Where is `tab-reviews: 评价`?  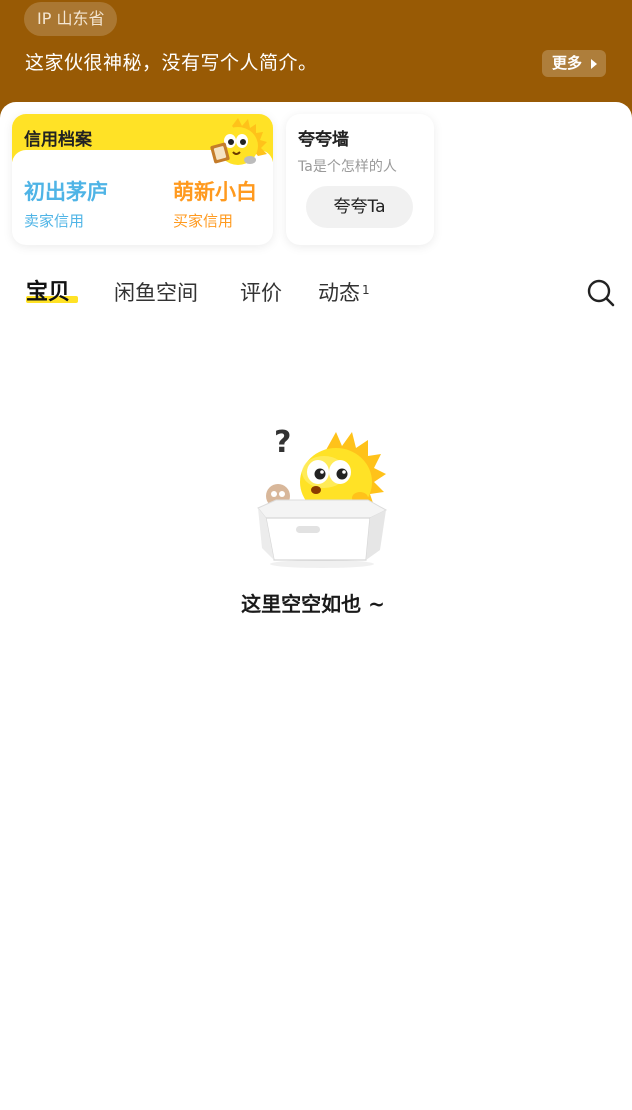 tab-reviews: 评价 is located at coordinates (261, 293).